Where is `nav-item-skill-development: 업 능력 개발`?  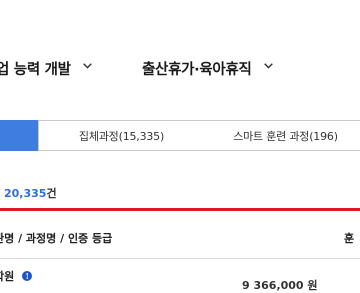
nav-item-skill-development: 업 능력 개발 is located at coordinates (46, 68).